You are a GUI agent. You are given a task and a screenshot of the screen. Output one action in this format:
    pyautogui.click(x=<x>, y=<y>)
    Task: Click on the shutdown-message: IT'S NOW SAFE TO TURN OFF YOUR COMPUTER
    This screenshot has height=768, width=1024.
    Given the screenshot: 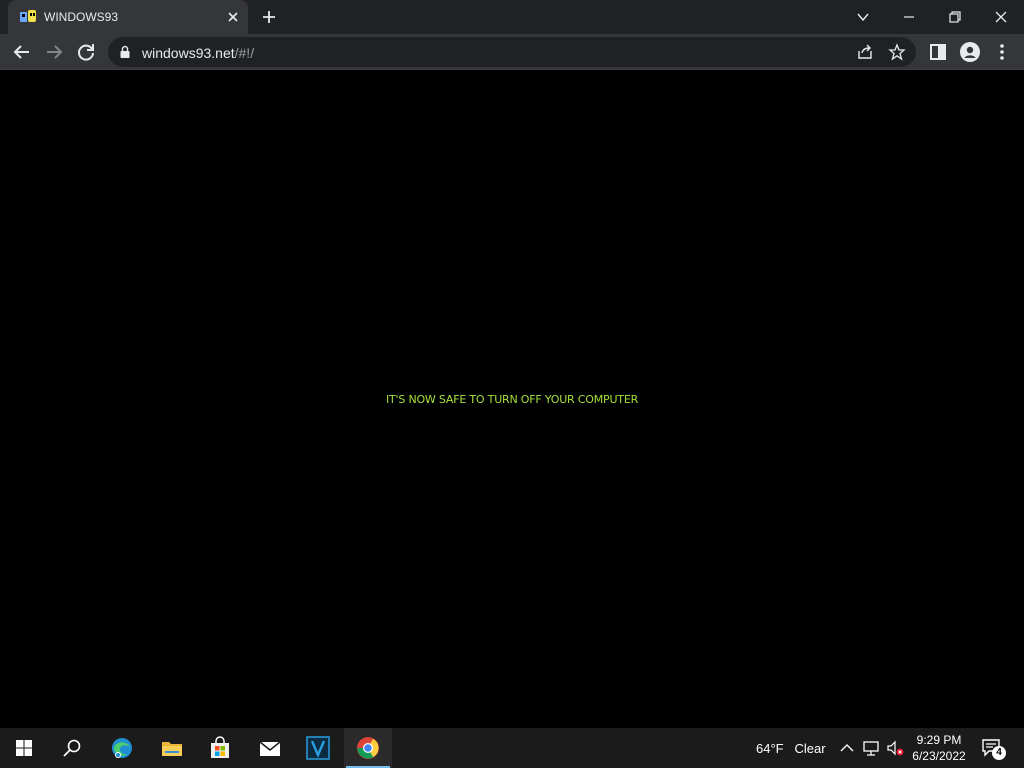 What is the action you would take?
    pyautogui.click(x=512, y=399)
    